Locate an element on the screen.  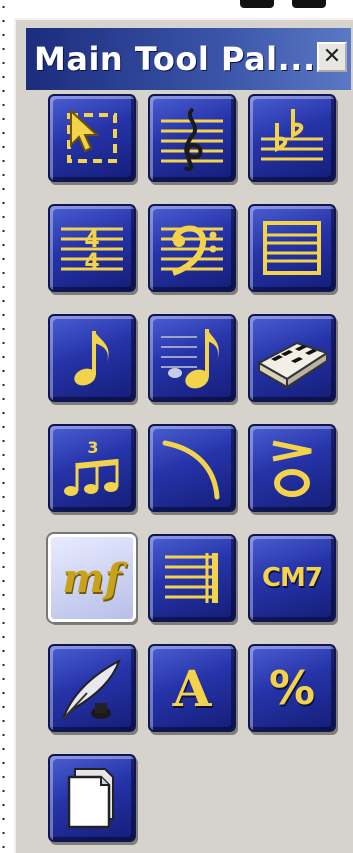
lyrics-icon is located at coordinates (91, 689).